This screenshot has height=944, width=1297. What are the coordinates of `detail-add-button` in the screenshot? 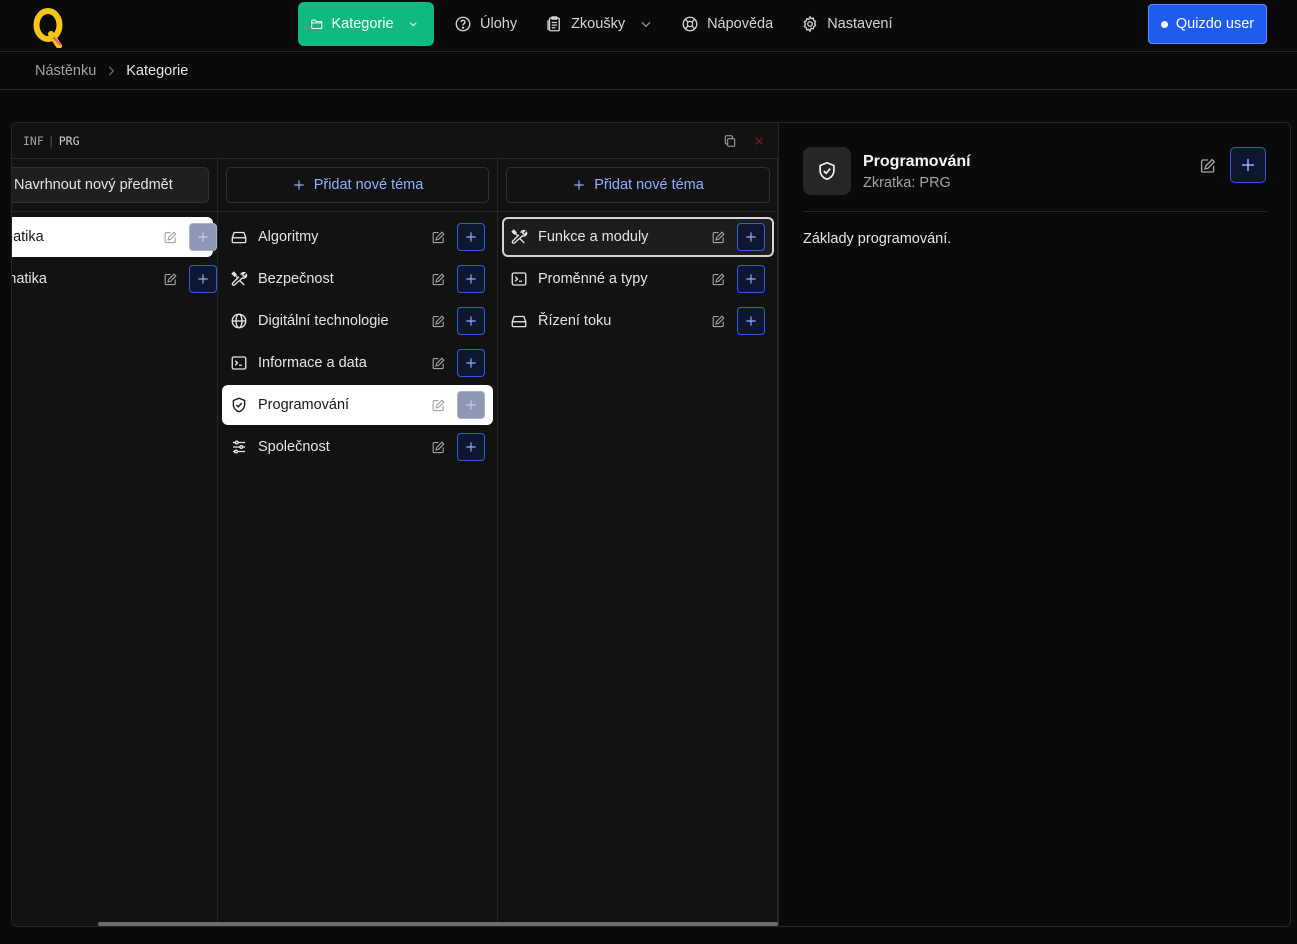 It's located at (1248, 165).